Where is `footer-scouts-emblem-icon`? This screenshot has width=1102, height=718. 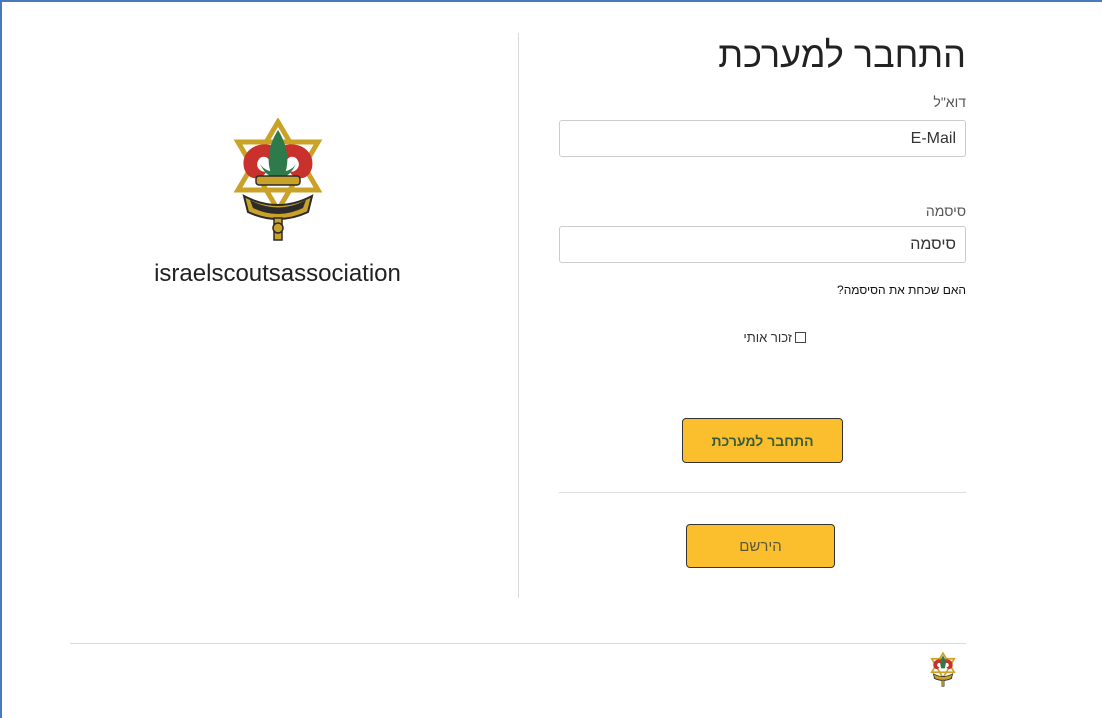 footer-scouts-emblem-icon is located at coordinates (943, 669).